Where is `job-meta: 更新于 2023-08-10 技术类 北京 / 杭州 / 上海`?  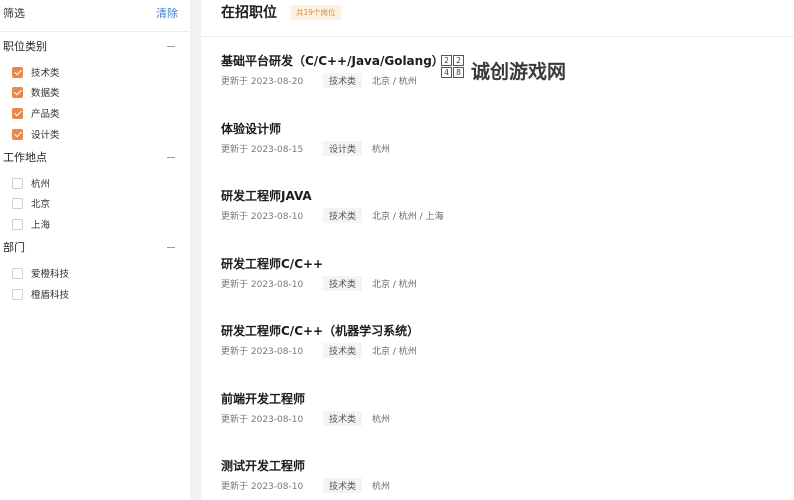
job-meta: 更新于 2023-08-10 技术类 北京 / 杭州 / 上海 is located at coordinates (501, 215).